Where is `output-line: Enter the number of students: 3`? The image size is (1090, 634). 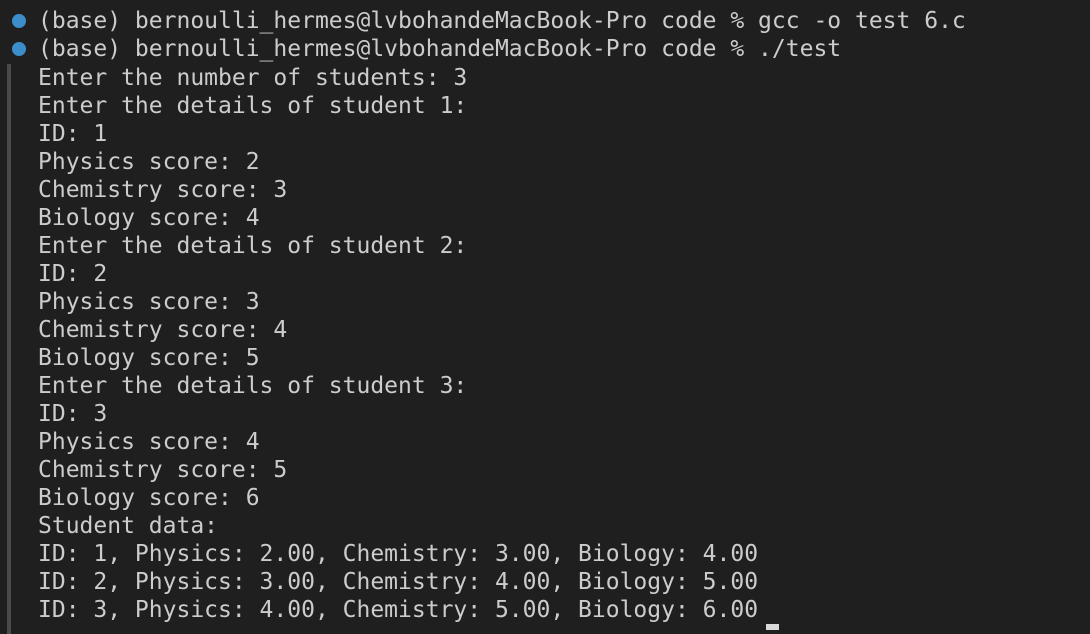
output-line: Enter the number of students: 3 is located at coordinates (253, 78).